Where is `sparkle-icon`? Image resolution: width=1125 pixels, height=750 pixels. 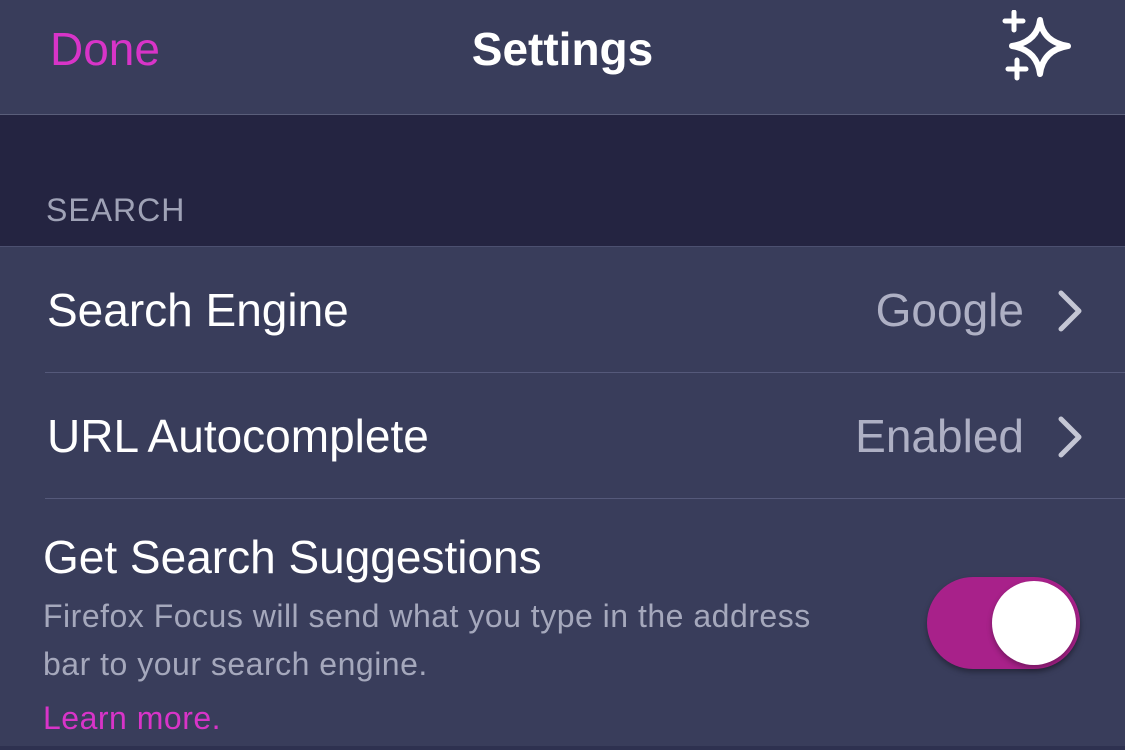
sparkle-icon is located at coordinates (1036, 45).